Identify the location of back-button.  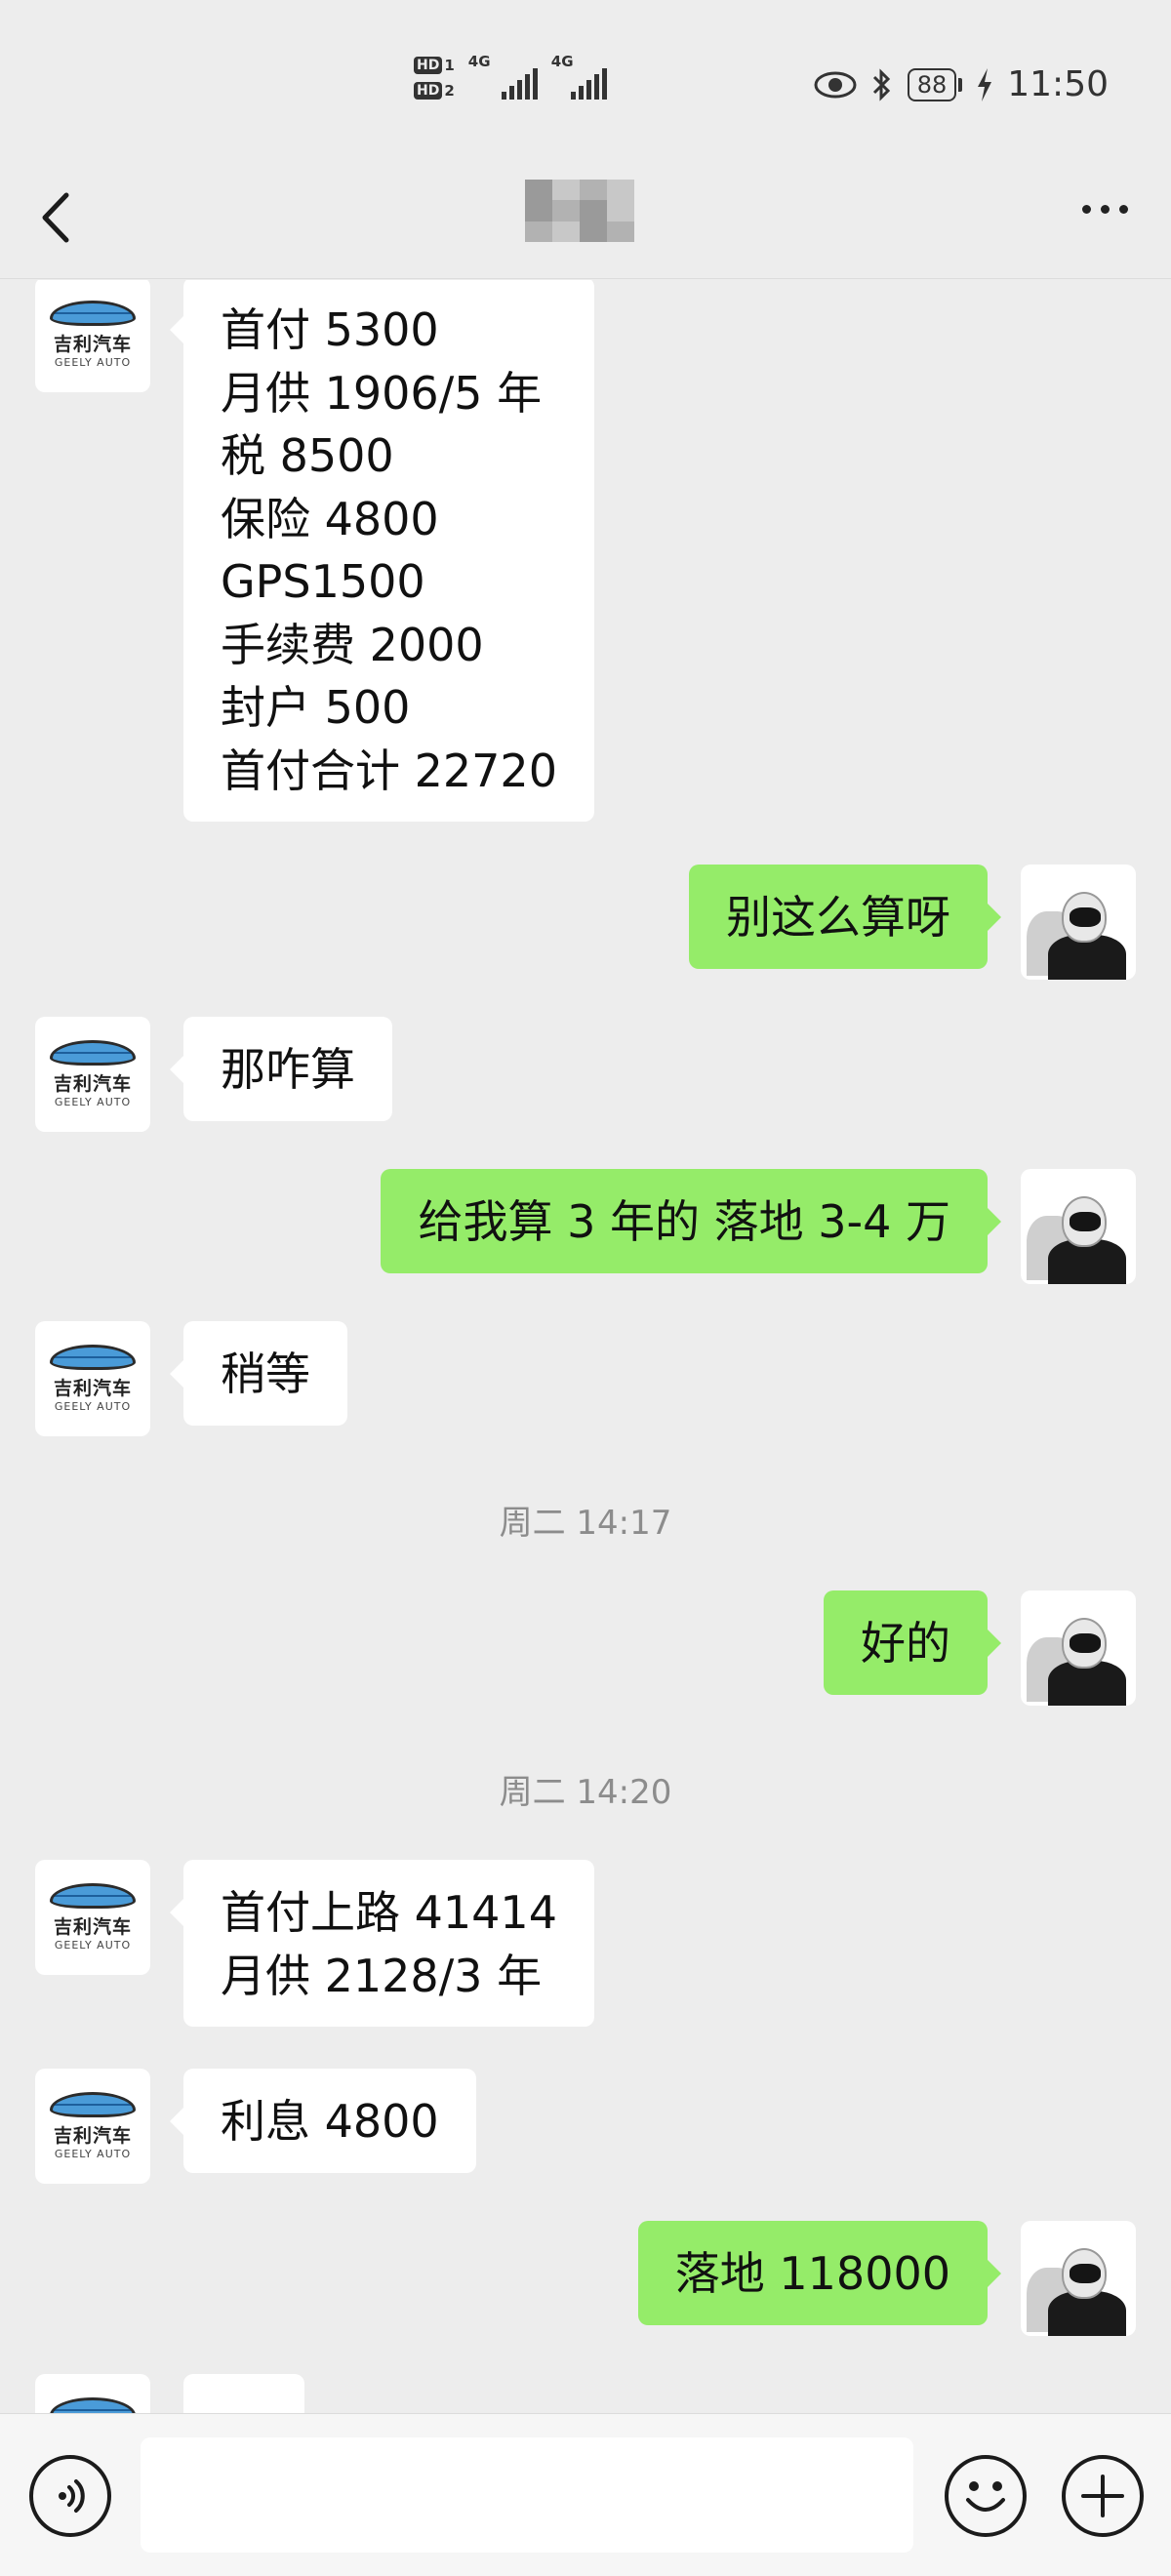
(58, 217).